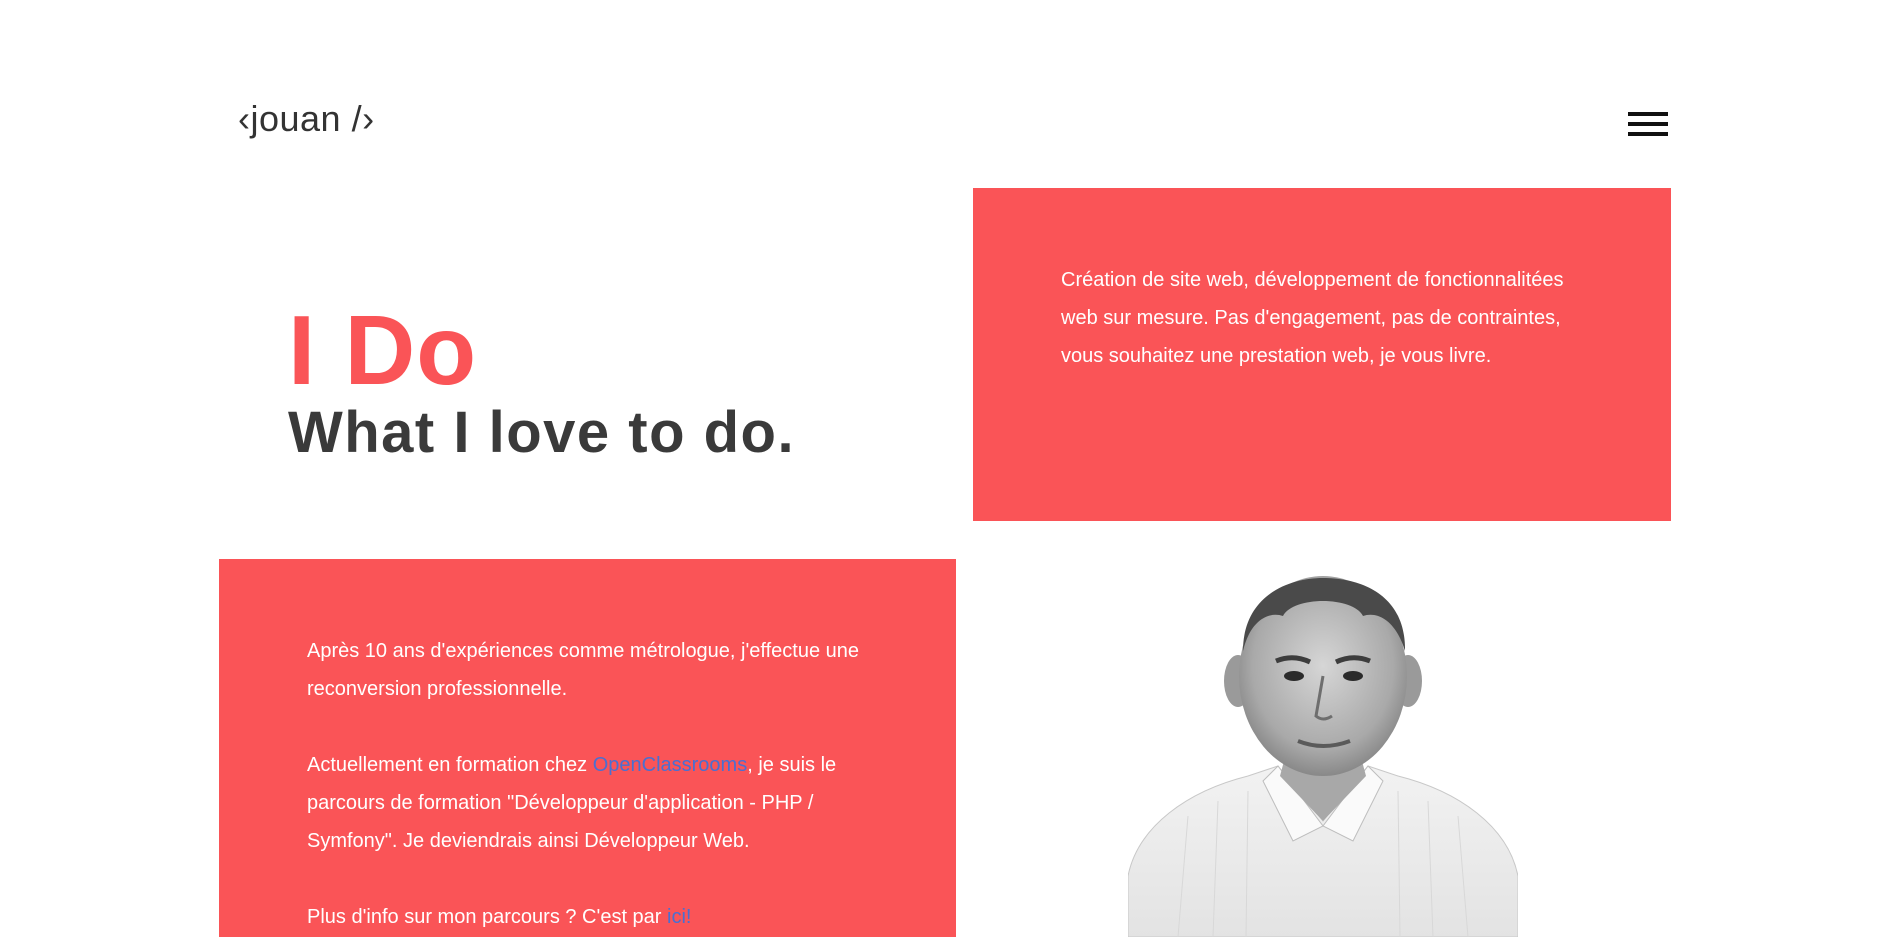 The height and width of the screenshot is (937, 1898). What do you see at coordinates (450, 765) in the screenshot?
I see `about-paragraph-2-start: Actuellement en formation chez` at bounding box center [450, 765].